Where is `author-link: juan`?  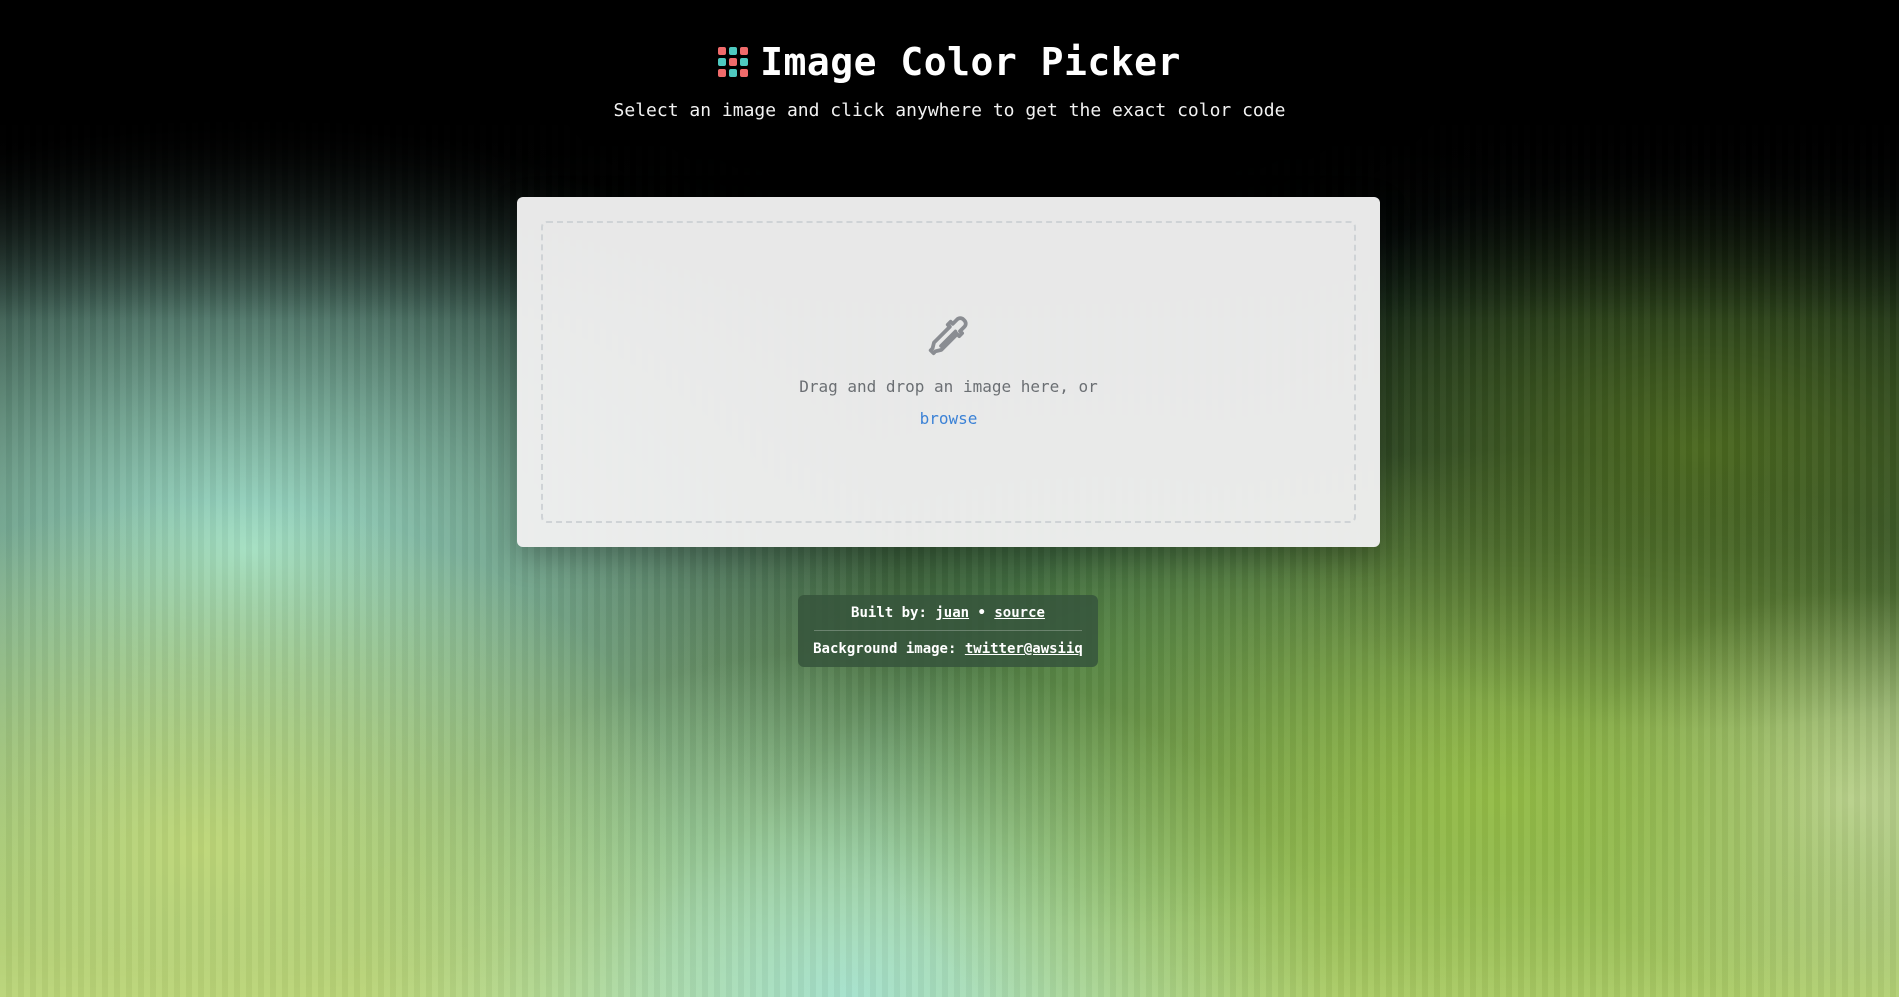
author-link: juan is located at coordinates (952, 613).